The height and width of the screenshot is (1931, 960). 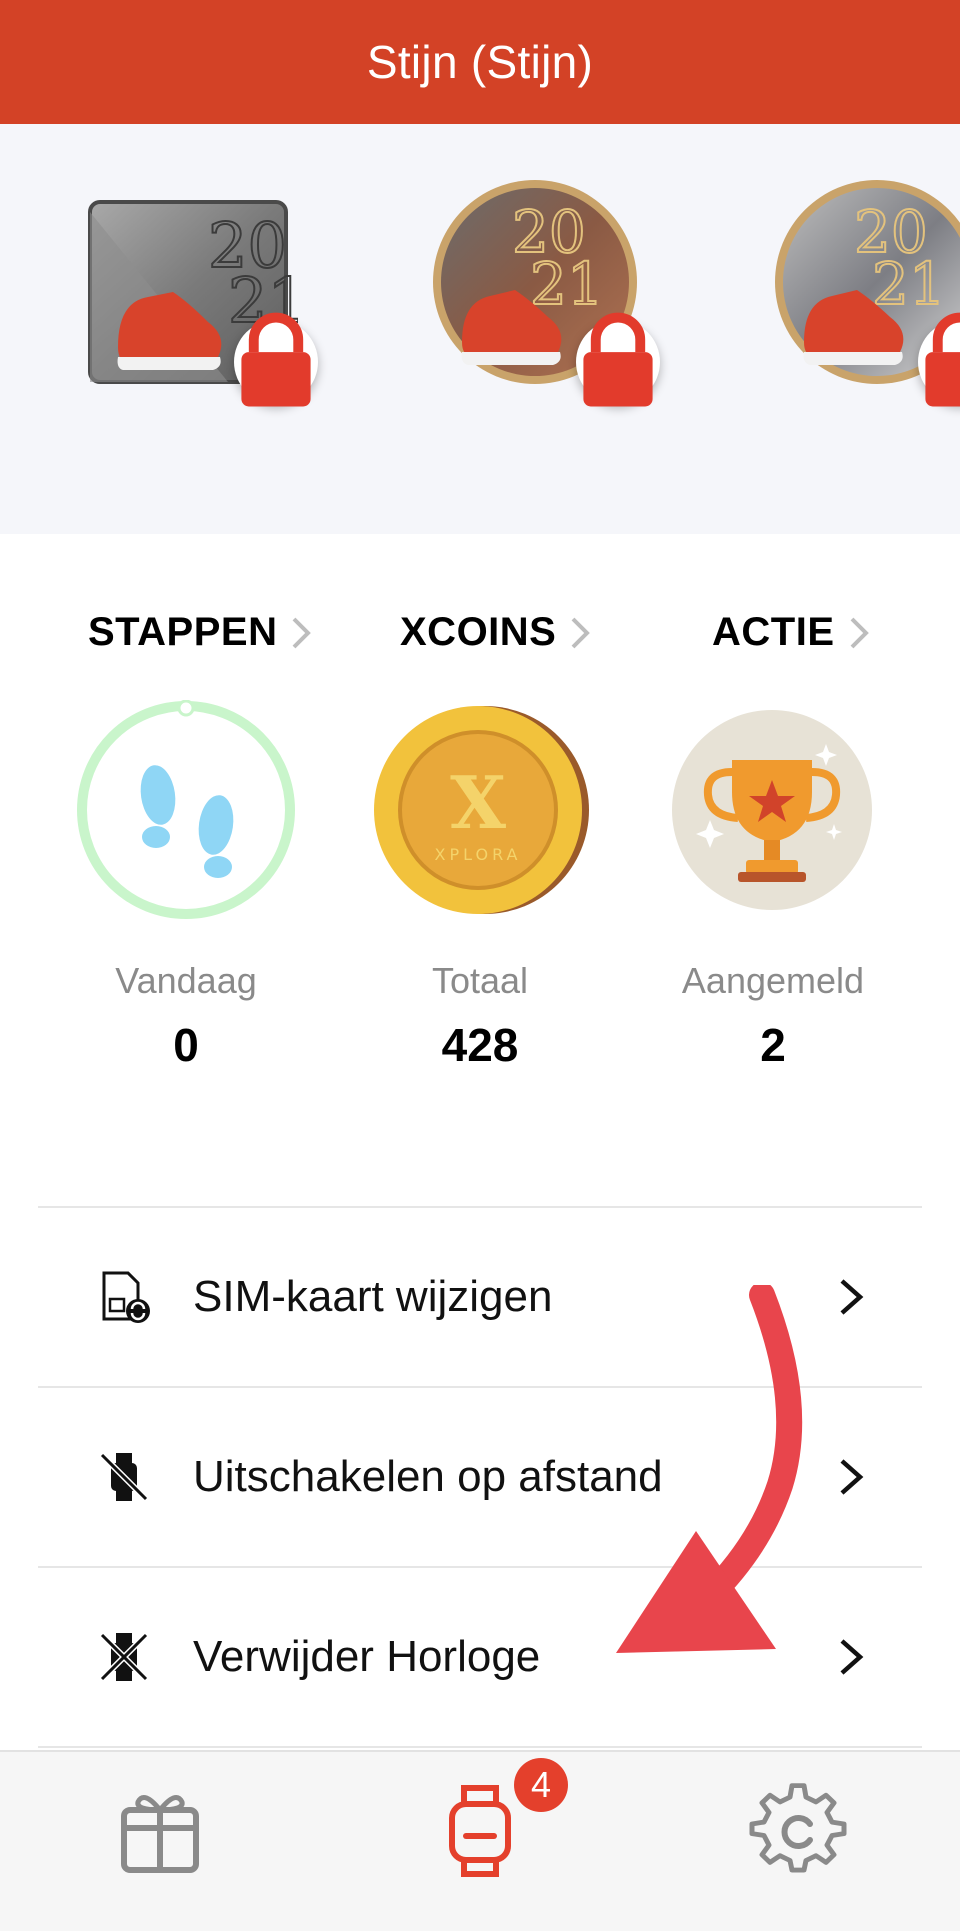 I want to click on watch-remove-icon, so click(x=124, y=1657).